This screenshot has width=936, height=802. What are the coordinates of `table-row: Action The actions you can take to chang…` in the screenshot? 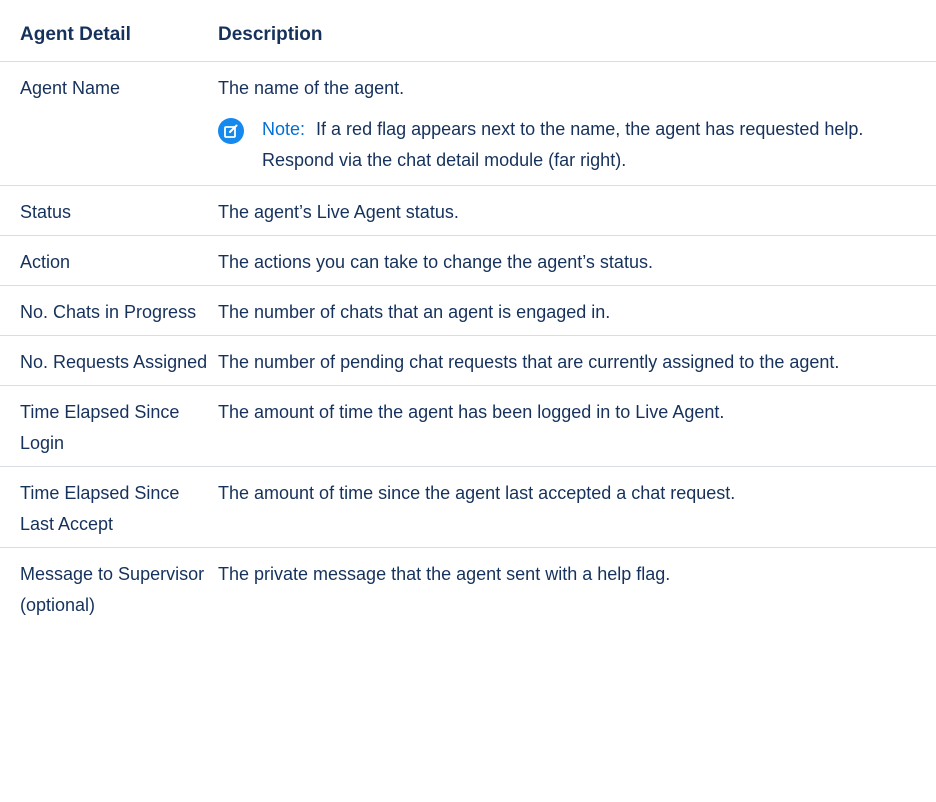 It's located at (468, 260).